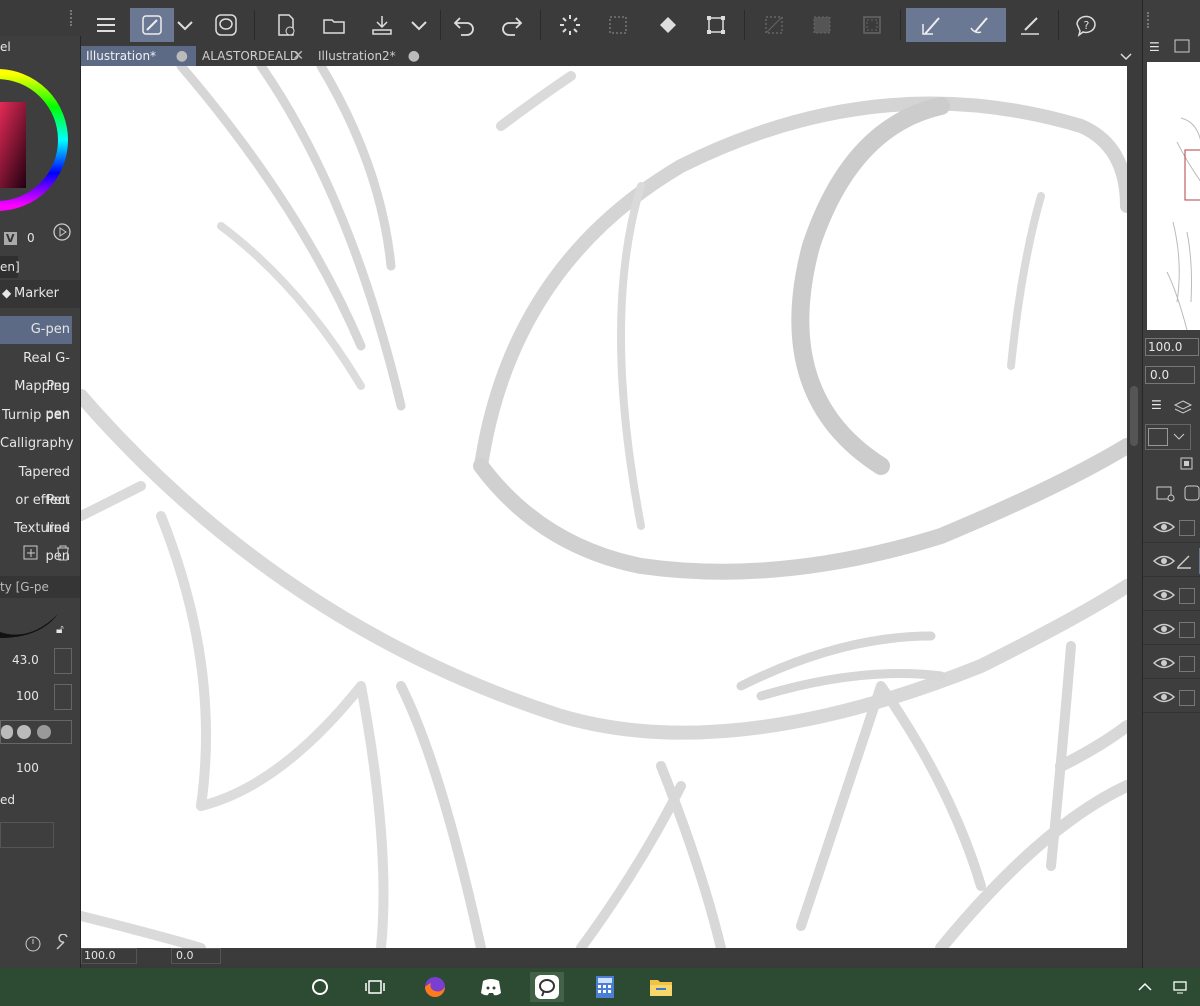  Describe the element at coordinates (63, 661) in the screenshot. I see `pressure-icon` at that location.